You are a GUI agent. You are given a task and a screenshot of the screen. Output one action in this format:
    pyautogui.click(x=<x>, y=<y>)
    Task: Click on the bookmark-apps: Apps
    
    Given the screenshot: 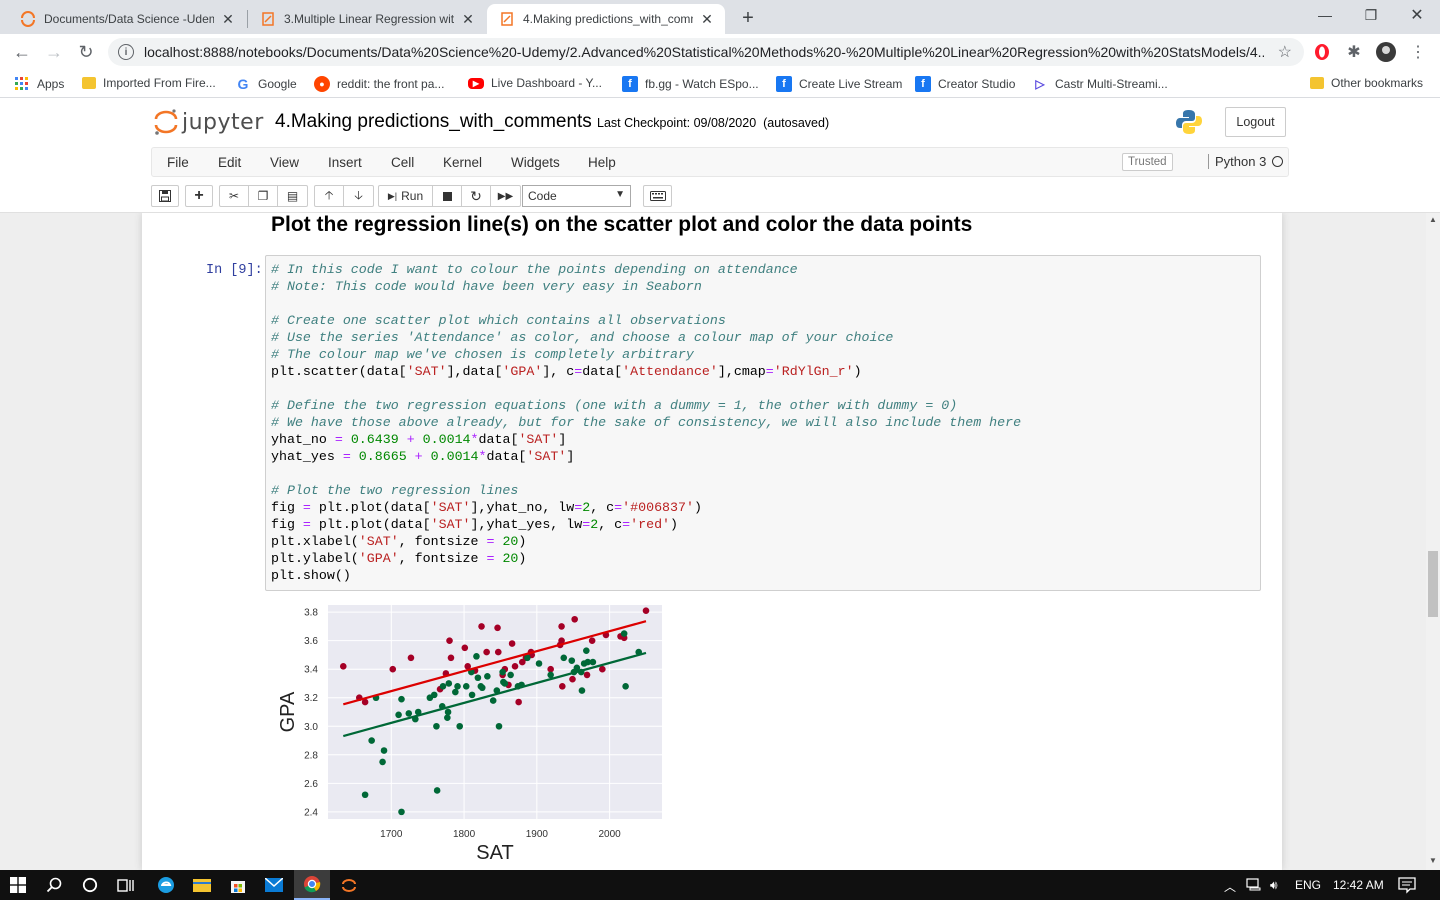 What is the action you would take?
    pyautogui.click(x=39, y=84)
    